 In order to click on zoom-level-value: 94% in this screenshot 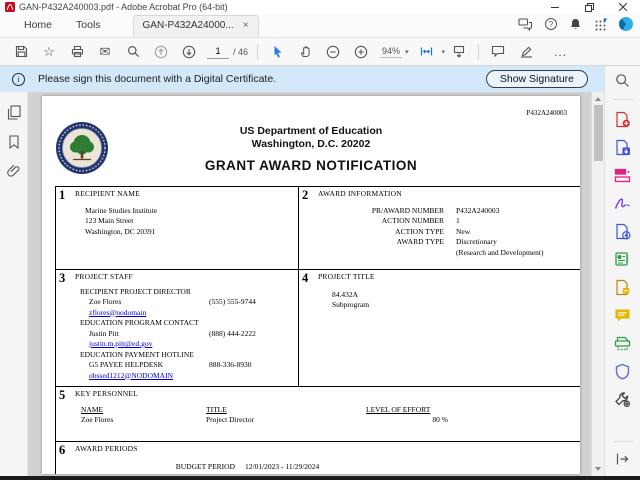, I will do `click(391, 52)`.